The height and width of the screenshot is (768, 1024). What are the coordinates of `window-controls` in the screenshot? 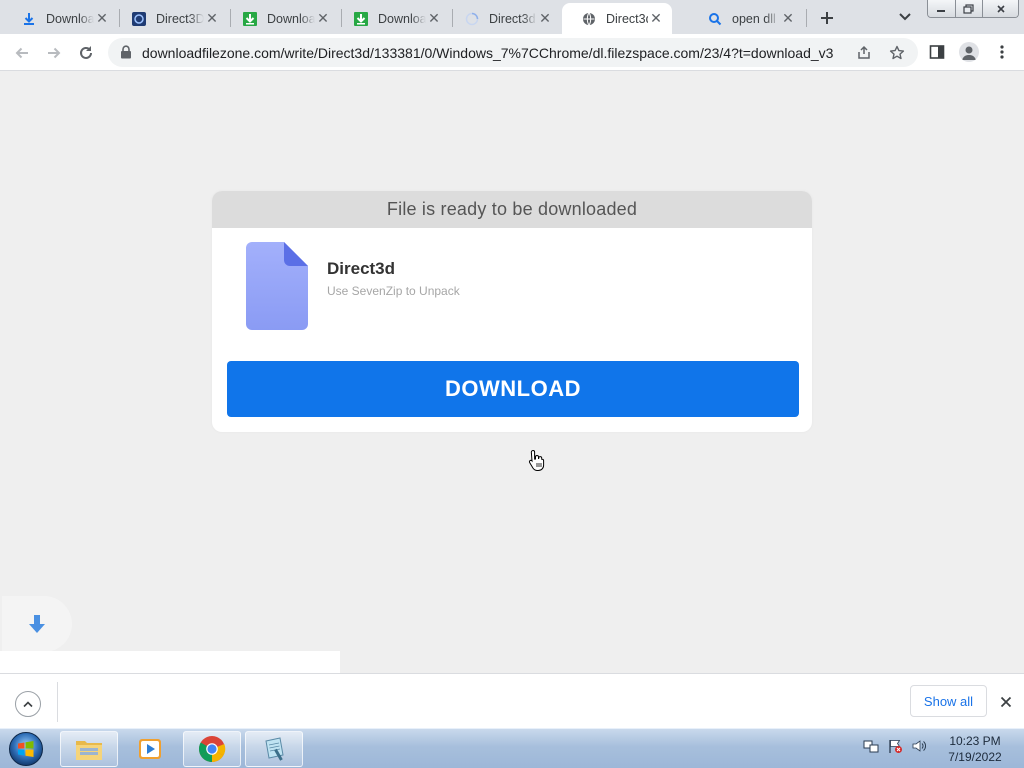 It's located at (973, 9).